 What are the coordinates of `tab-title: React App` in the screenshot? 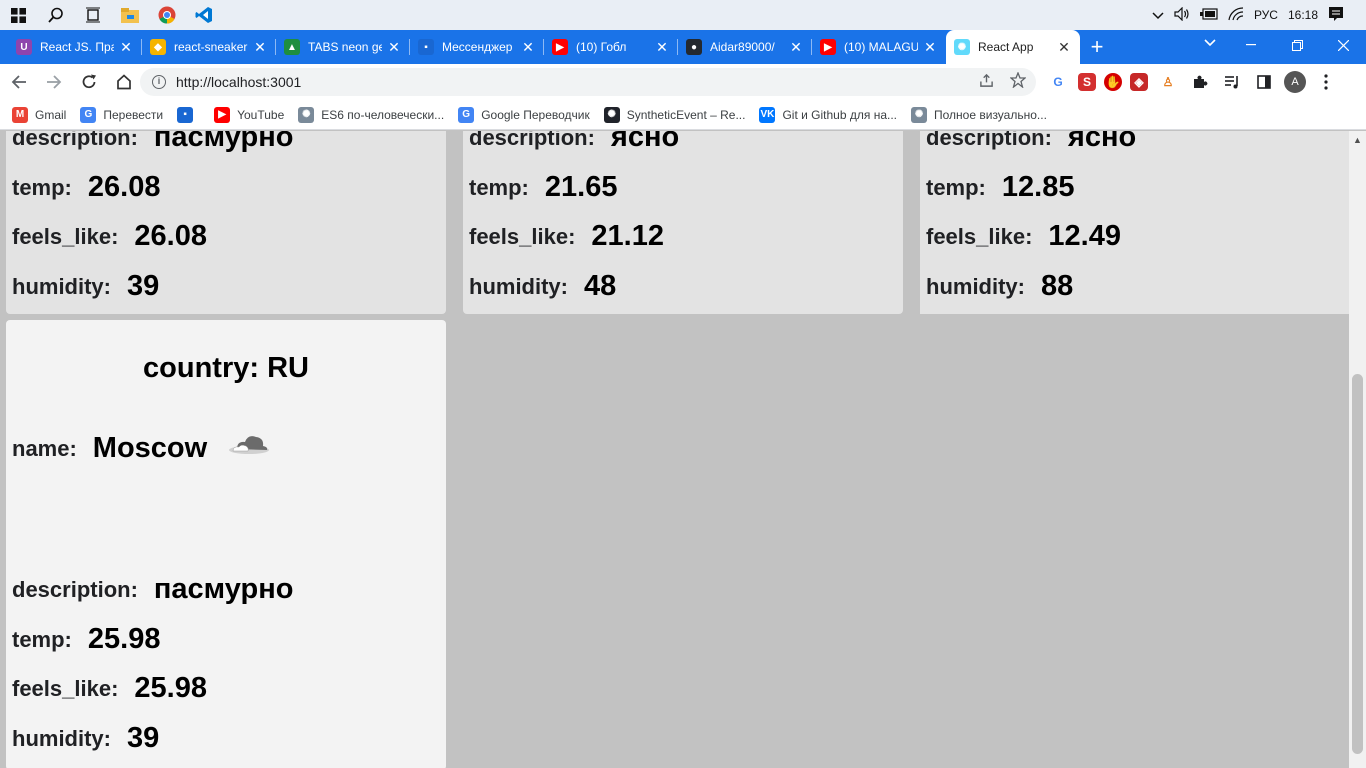 It's located at (1006, 47).